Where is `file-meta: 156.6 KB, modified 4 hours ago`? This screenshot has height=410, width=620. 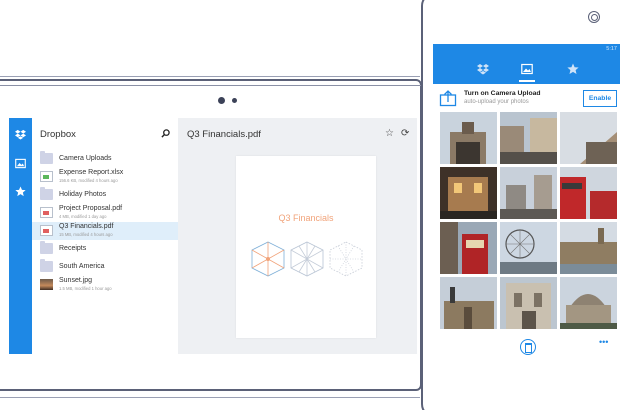 file-meta: 156.6 KB, modified 4 hours ago is located at coordinates (88, 180).